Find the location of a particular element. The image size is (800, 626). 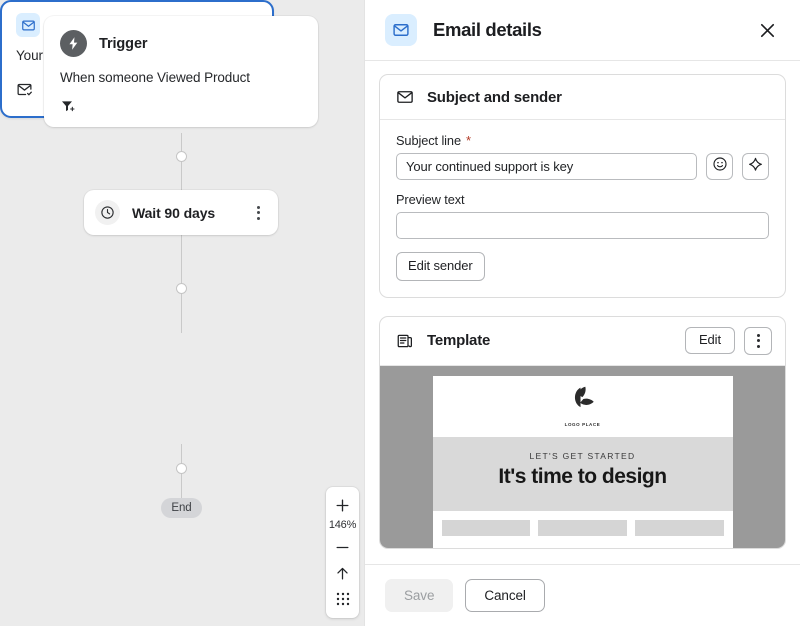

subject-line-label: Subject line * is located at coordinates (582, 140).